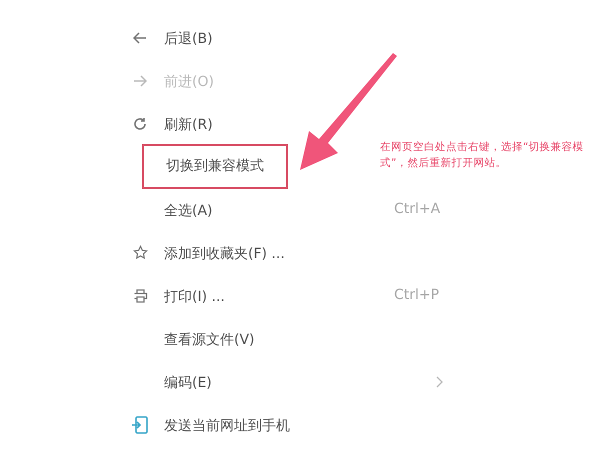  I want to click on menu-item: 切换到兼容模式, so click(215, 166).